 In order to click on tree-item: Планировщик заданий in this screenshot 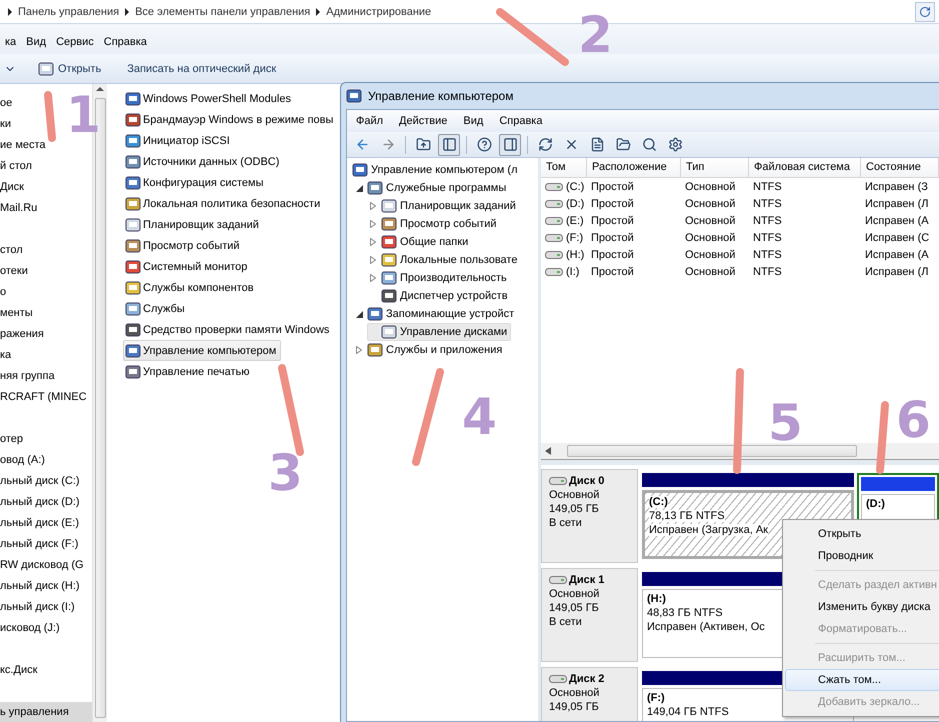, I will do `click(443, 206)`.